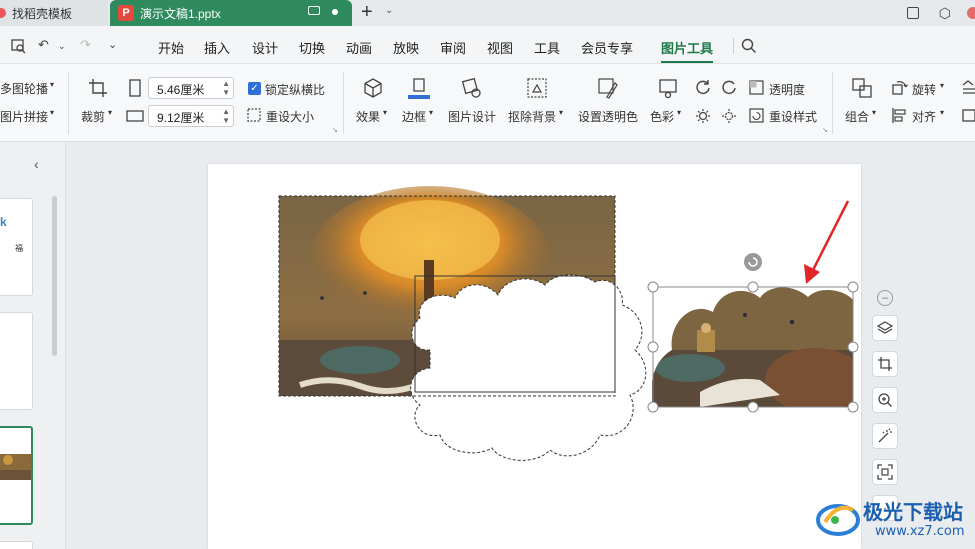 The image size is (975, 549). What do you see at coordinates (838, 520) in the screenshot?
I see `watermark-logo-icon` at bounding box center [838, 520].